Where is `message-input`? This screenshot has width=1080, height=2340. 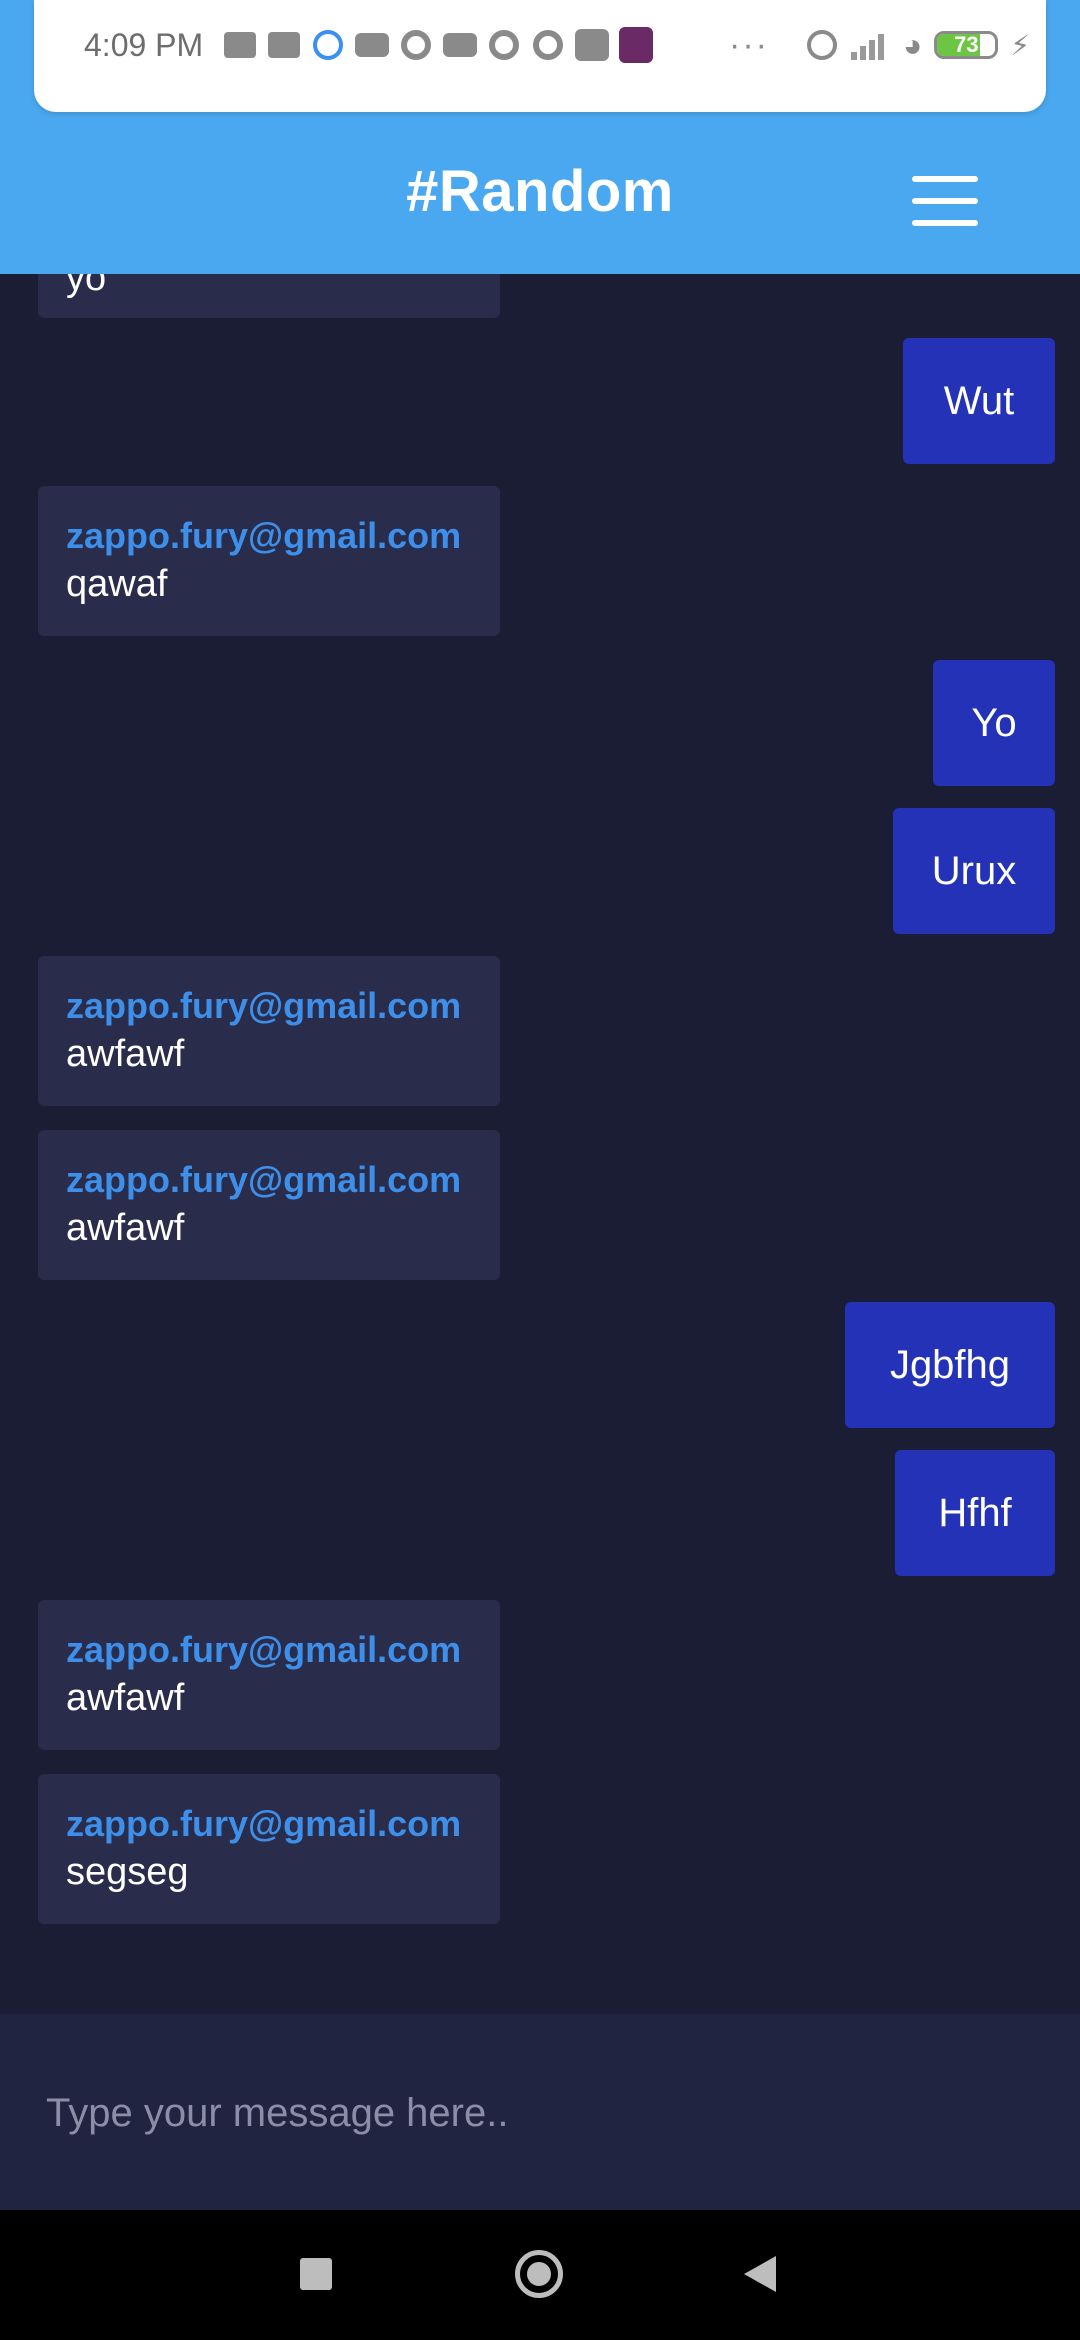
message-input is located at coordinates (536, 2113).